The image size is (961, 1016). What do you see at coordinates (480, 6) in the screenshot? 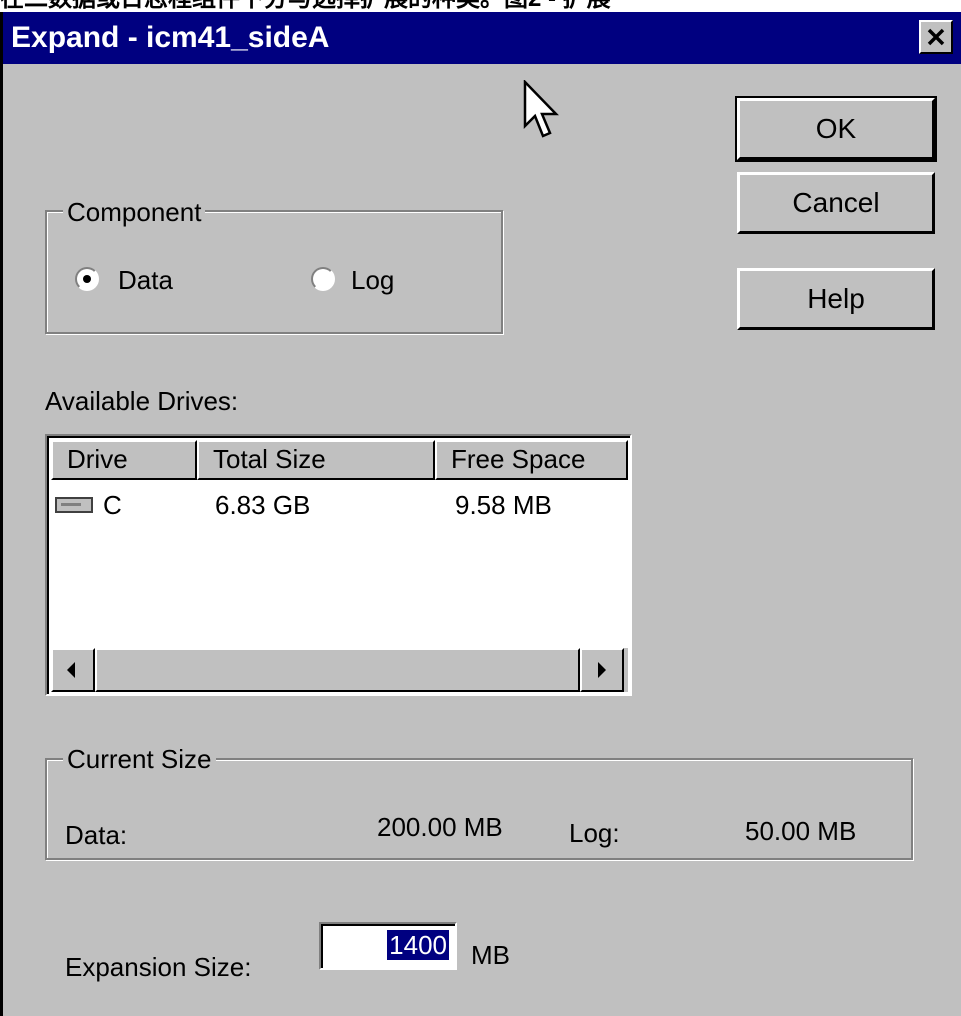
I see `page-caption: 在二数据或日志程组件下分与选择扩展的种类。图2 - 扩展` at bounding box center [480, 6].